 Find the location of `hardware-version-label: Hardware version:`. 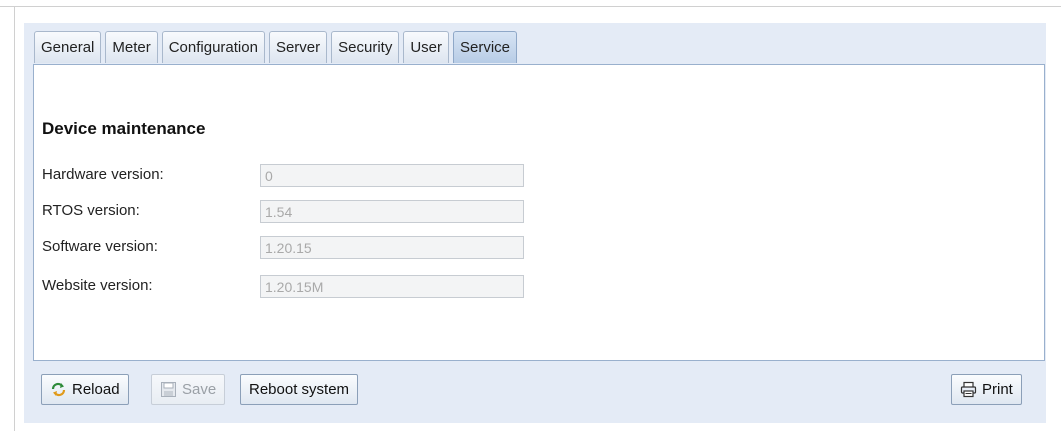

hardware-version-label: Hardware version: is located at coordinates (103, 174).